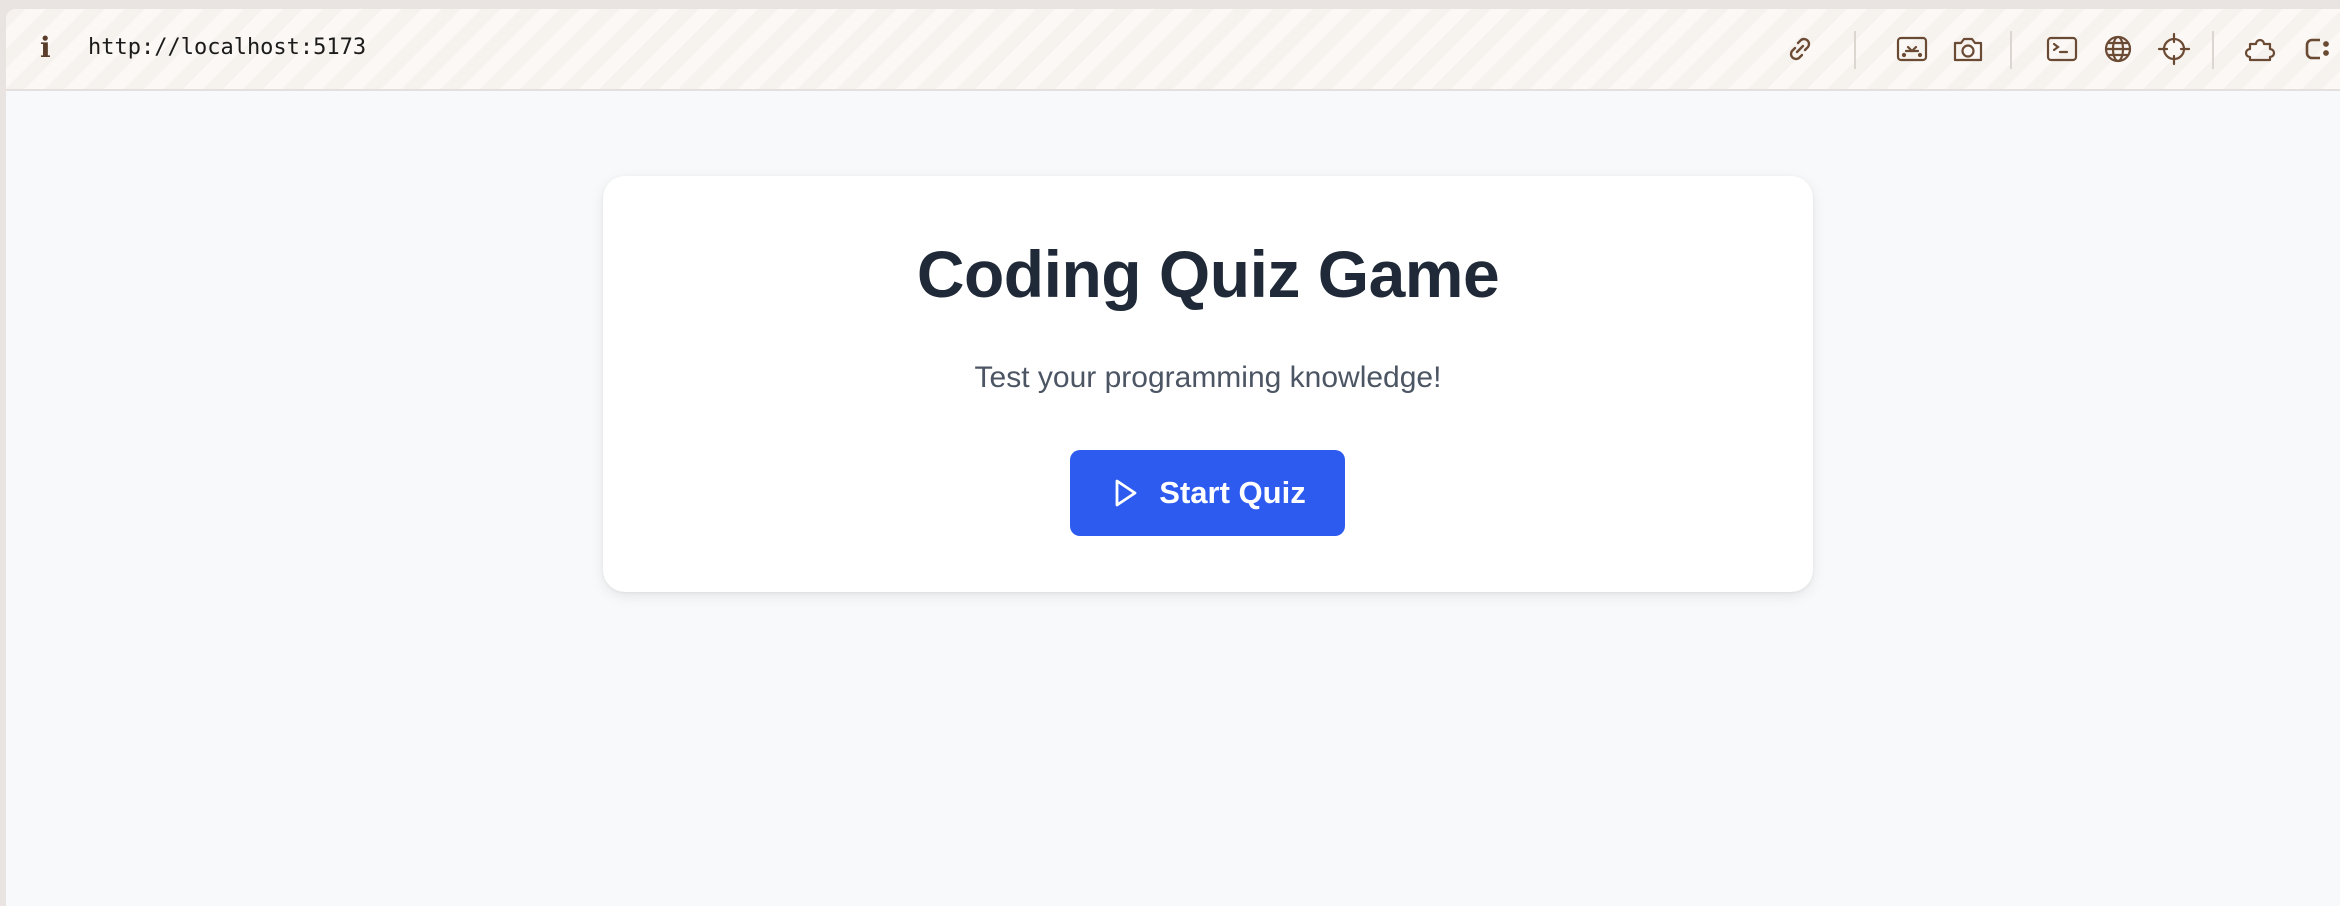 The height and width of the screenshot is (906, 2340). What do you see at coordinates (1232, 492) in the screenshot?
I see `start-quiz-label: Start Quiz` at bounding box center [1232, 492].